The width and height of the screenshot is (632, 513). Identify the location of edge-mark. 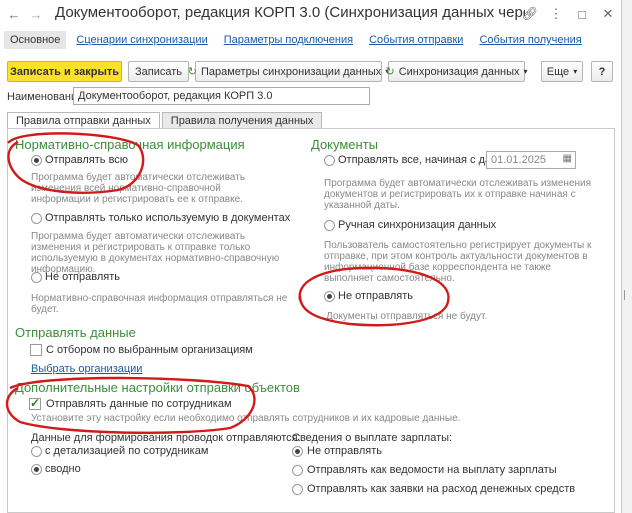
(627, 295).